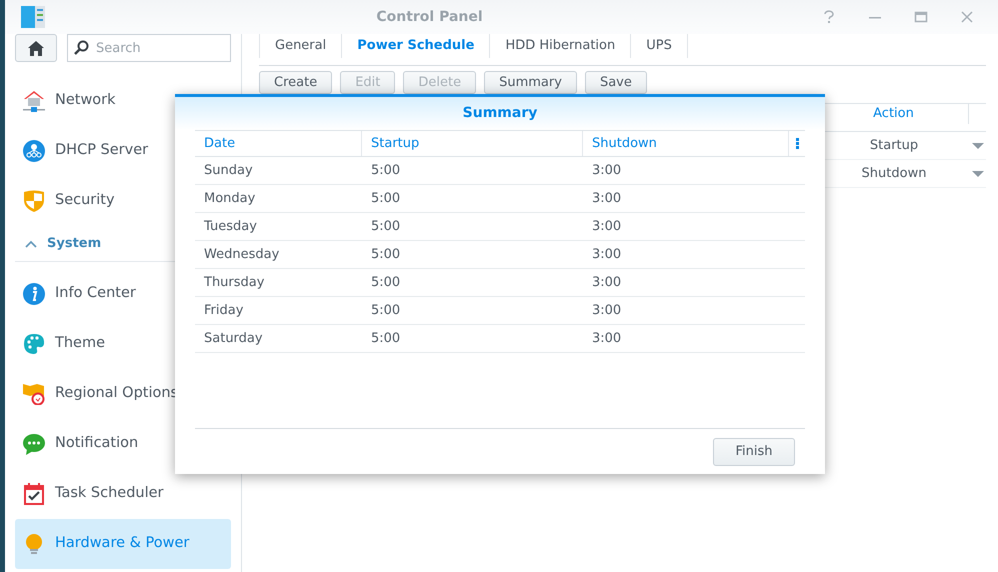 This screenshot has height=572, width=998. I want to click on column-menu-icon, so click(797, 143).